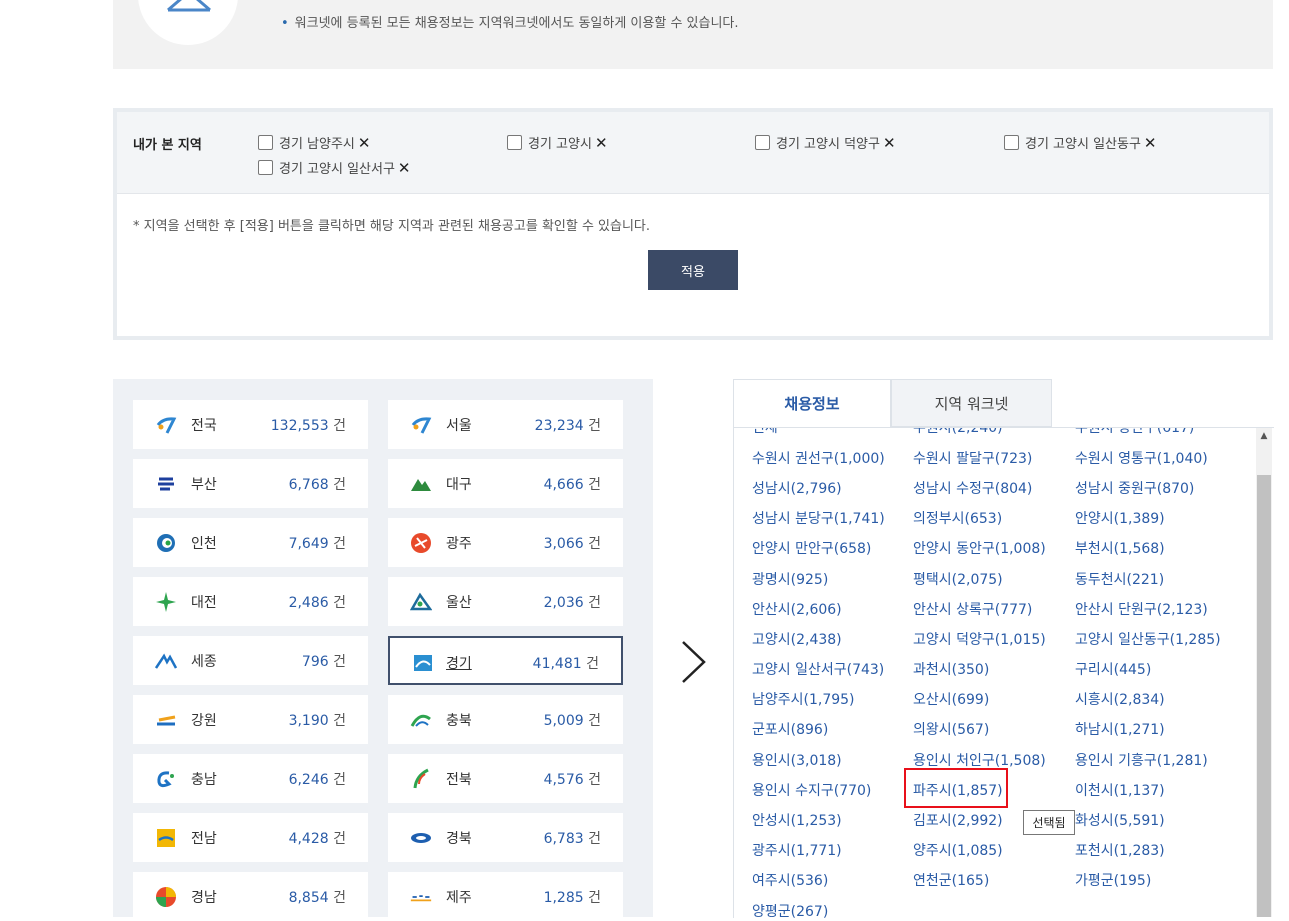 This screenshot has height=921, width=1289. Describe the element at coordinates (250, 896) in the screenshot. I see `region-cell: 경남 8,854 건` at that location.